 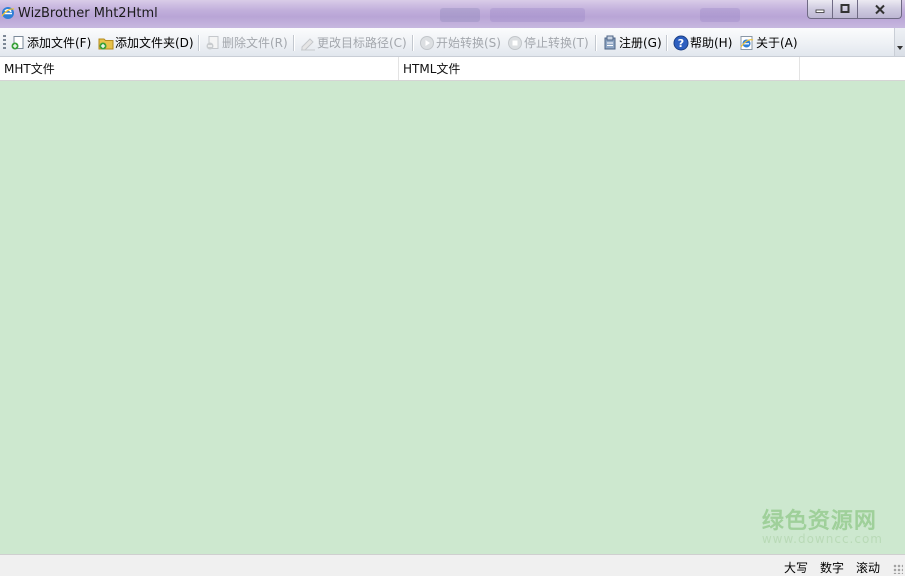 I want to click on start-convert-label: 开始转换(S), so click(x=468, y=43).